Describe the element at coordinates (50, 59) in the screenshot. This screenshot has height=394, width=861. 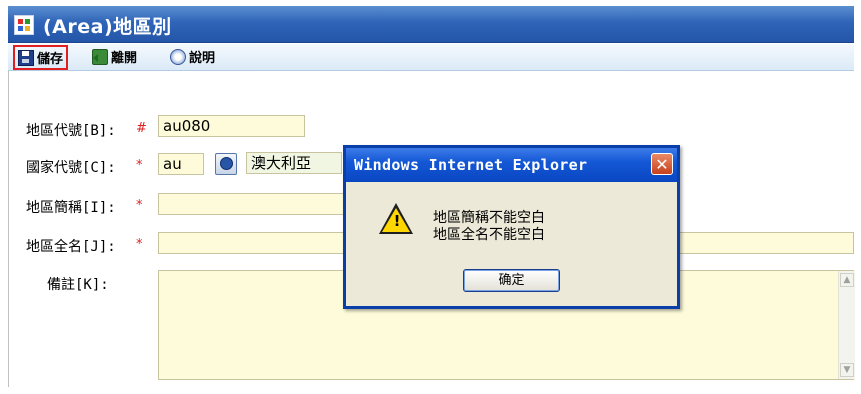
I see `save-label: 儲存` at that location.